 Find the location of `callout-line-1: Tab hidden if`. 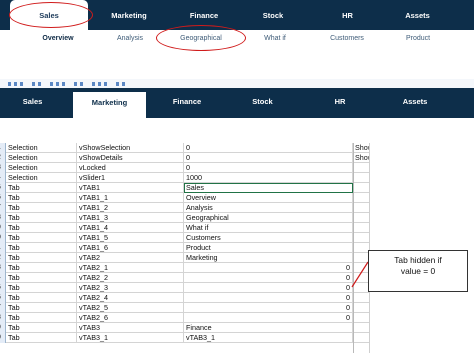

callout-line-1: Tab hidden if is located at coordinates (418, 260).